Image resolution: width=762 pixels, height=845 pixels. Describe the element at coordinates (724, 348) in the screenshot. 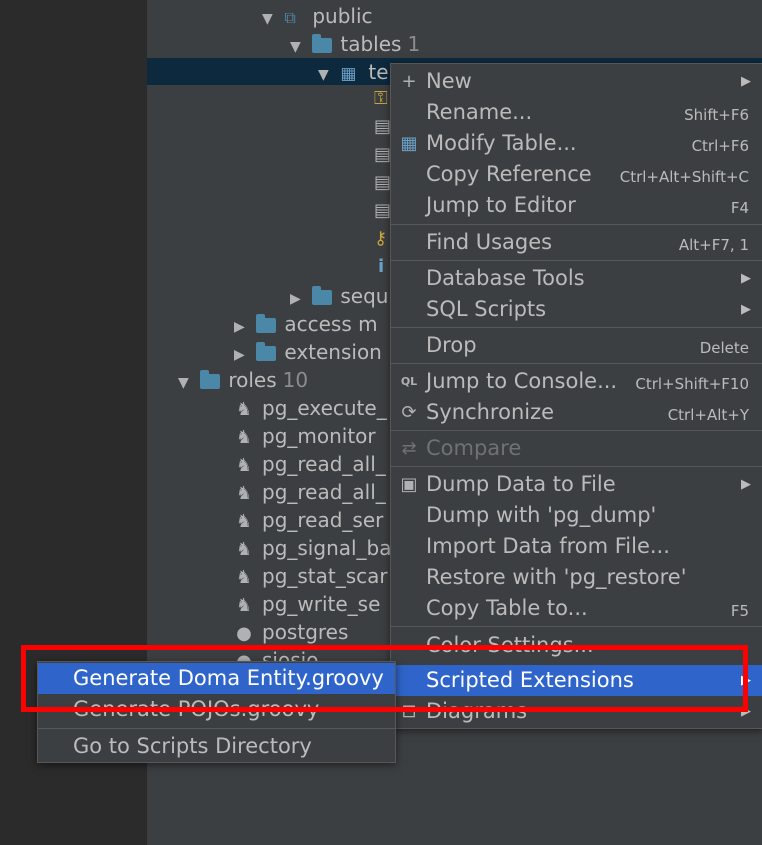

I see `menu-item-shortcut: Delete` at that location.